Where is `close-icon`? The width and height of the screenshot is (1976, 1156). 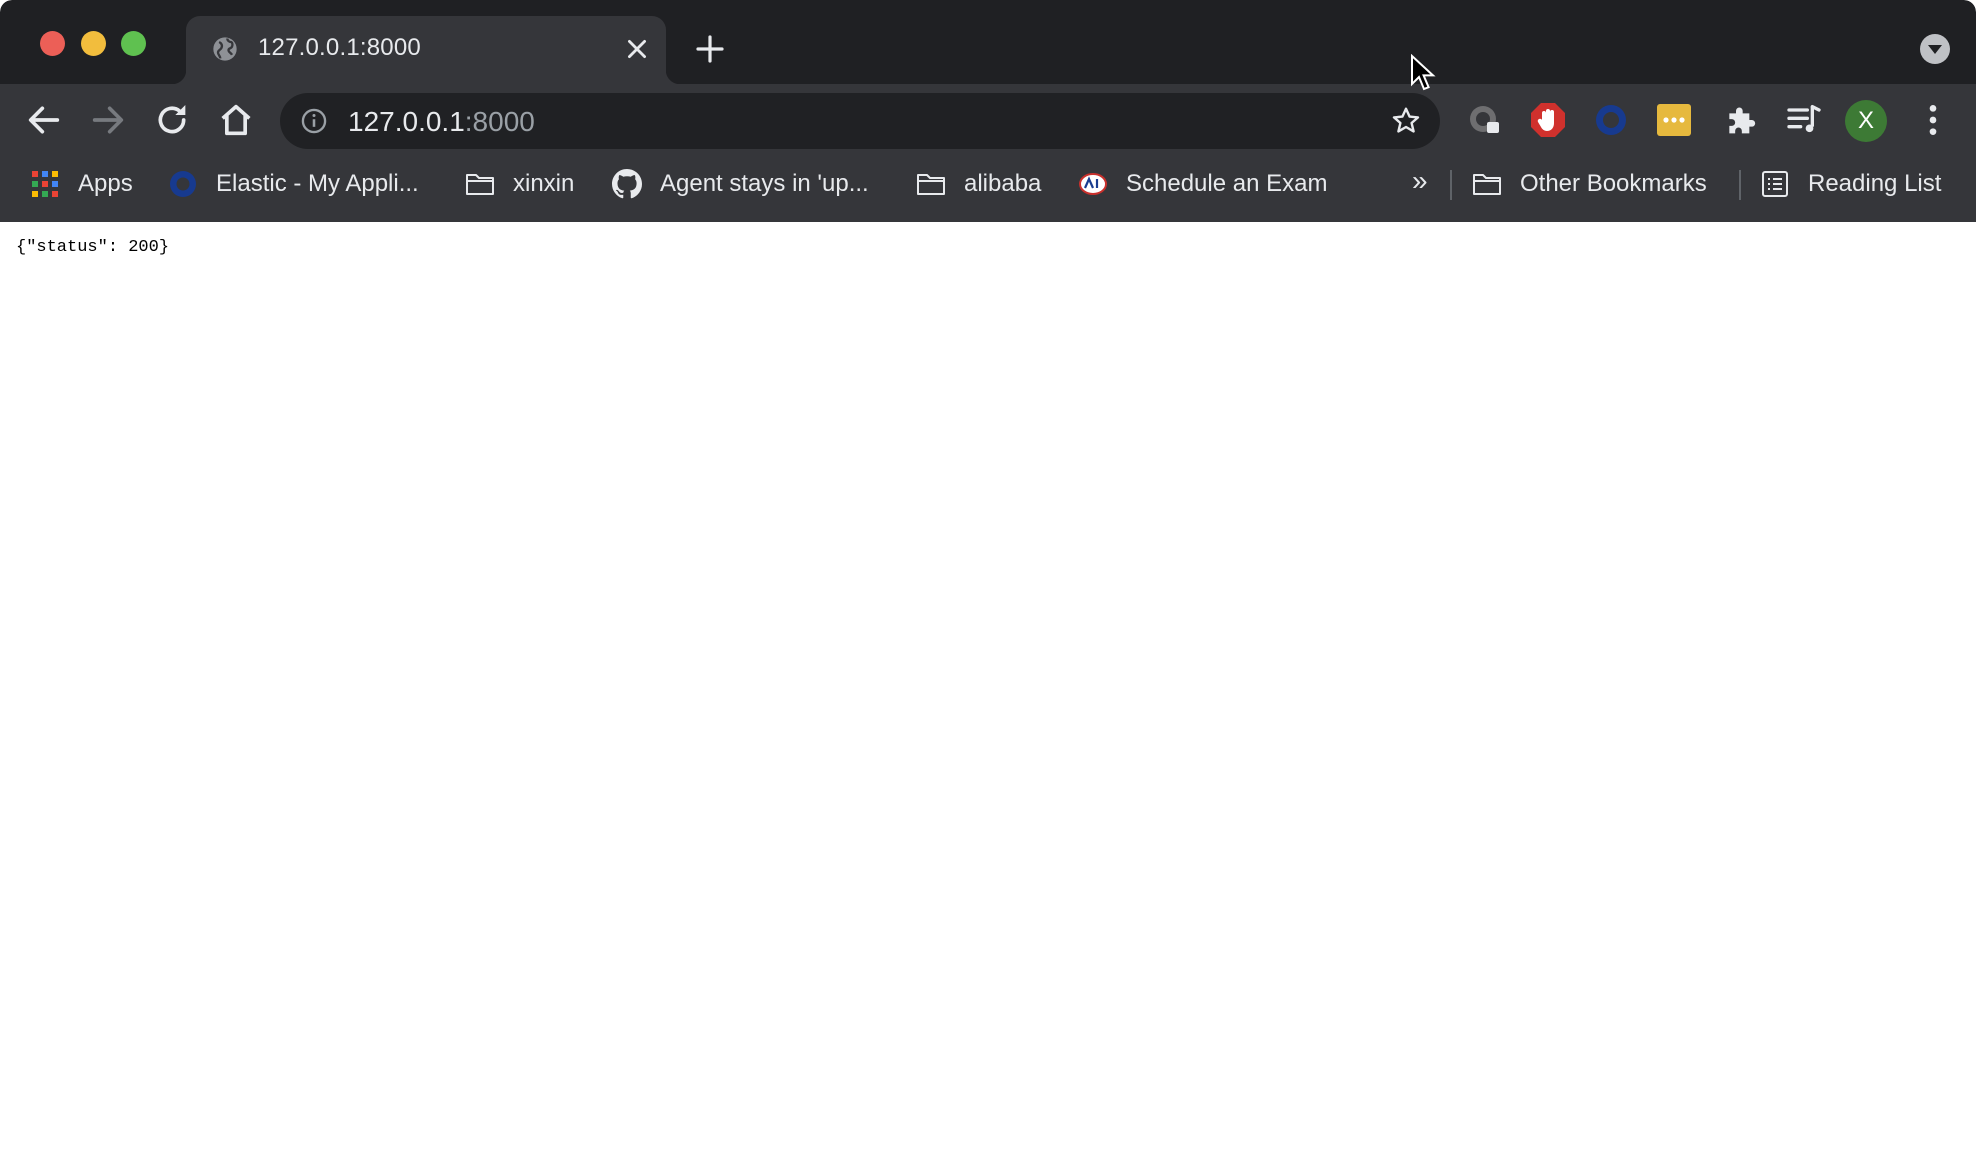 close-icon is located at coordinates (637, 49).